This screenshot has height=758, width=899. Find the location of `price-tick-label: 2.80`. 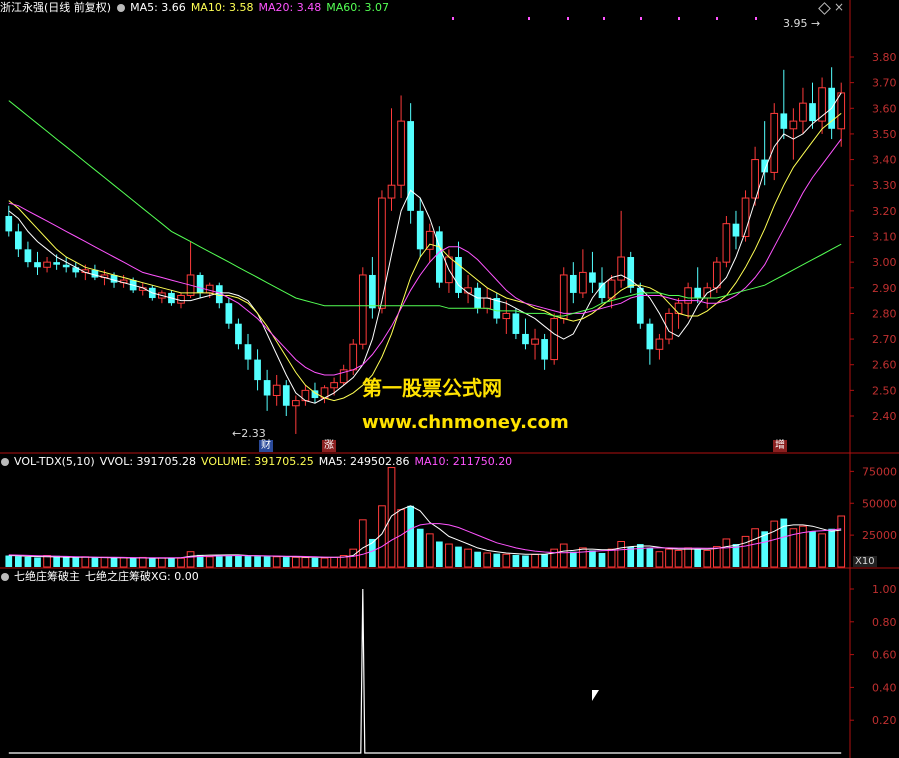

price-tick-label: 2.80 is located at coordinates (884, 313).